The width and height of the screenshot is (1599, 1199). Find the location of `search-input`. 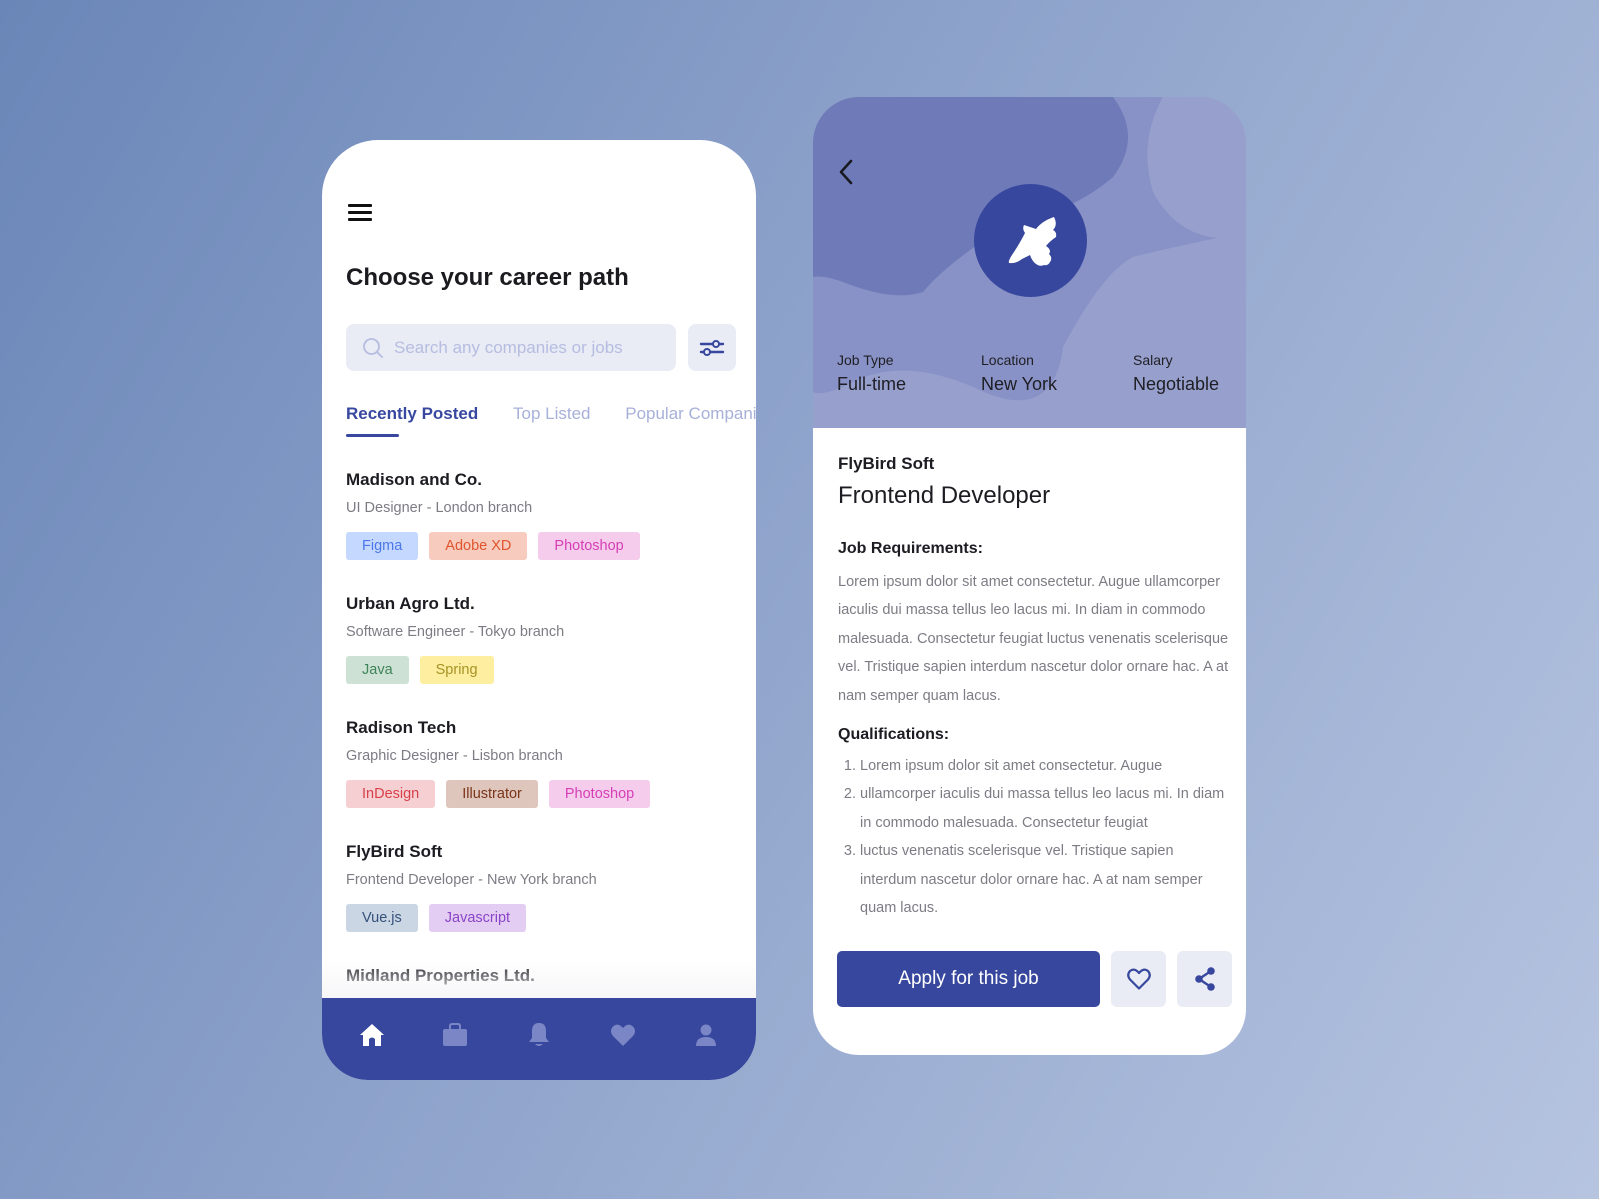

search-input is located at coordinates (529, 347).